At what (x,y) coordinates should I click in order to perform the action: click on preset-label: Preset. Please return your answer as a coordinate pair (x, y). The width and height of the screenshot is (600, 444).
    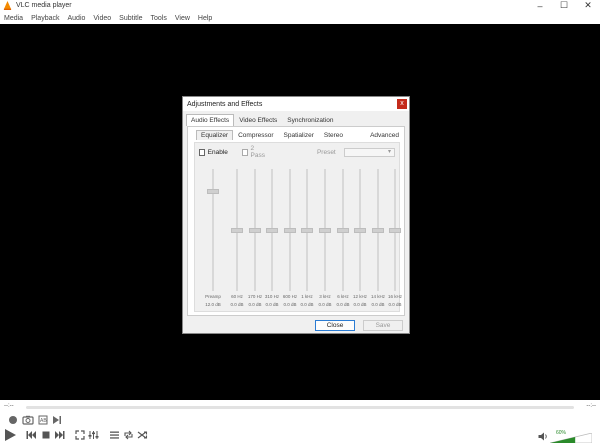
    Looking at the image, I should click on (326, 152).